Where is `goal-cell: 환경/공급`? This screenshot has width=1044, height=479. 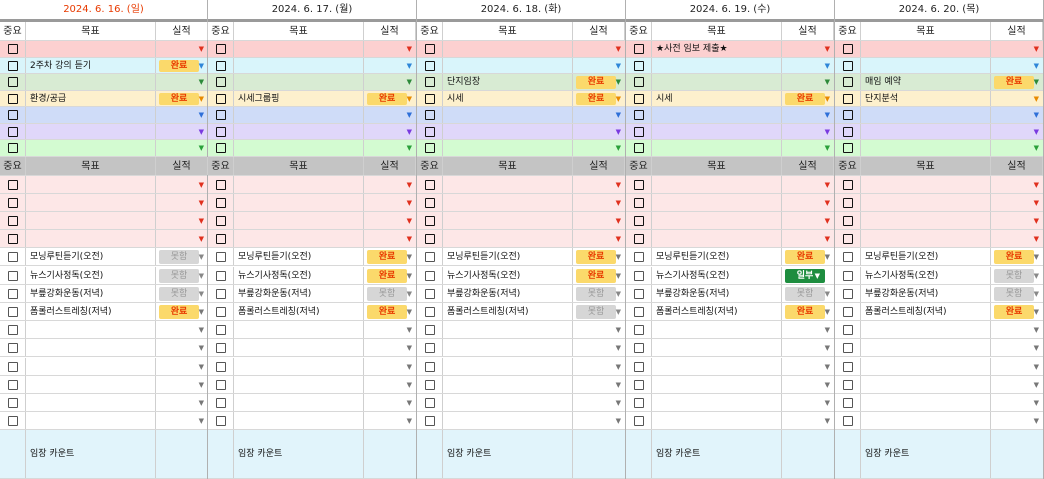
goal-cell: 환경/공급 is located at coordinates (91, 98).